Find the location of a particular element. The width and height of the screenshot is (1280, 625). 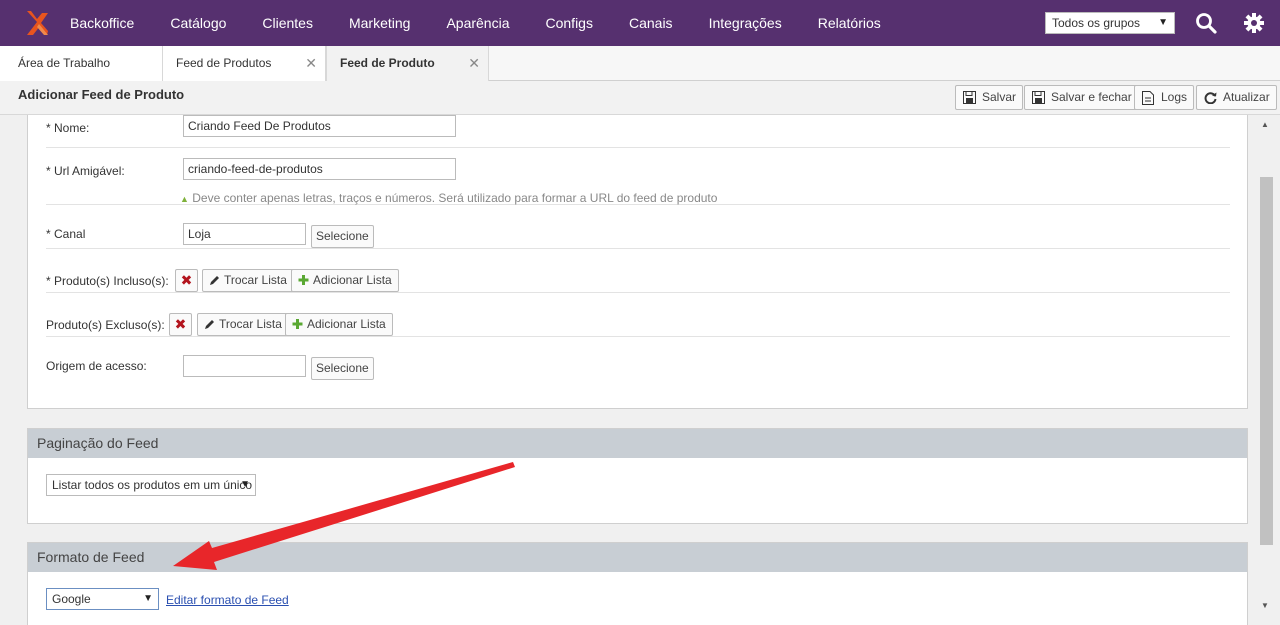

excluso-swap-button: Trocar Lista is located at coordinates (243, 324).